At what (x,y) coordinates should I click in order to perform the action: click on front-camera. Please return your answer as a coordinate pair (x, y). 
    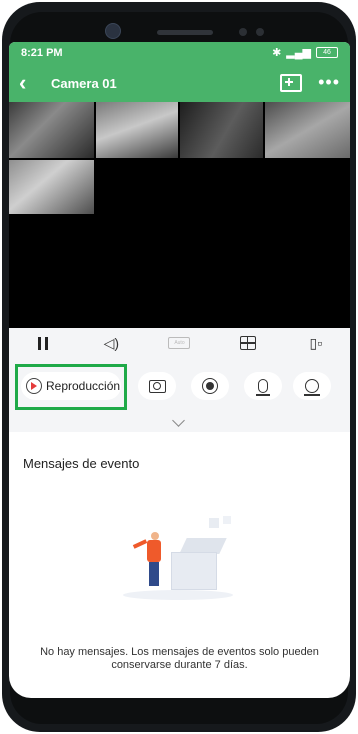
    Looking at the image, I should click on (113, 31).